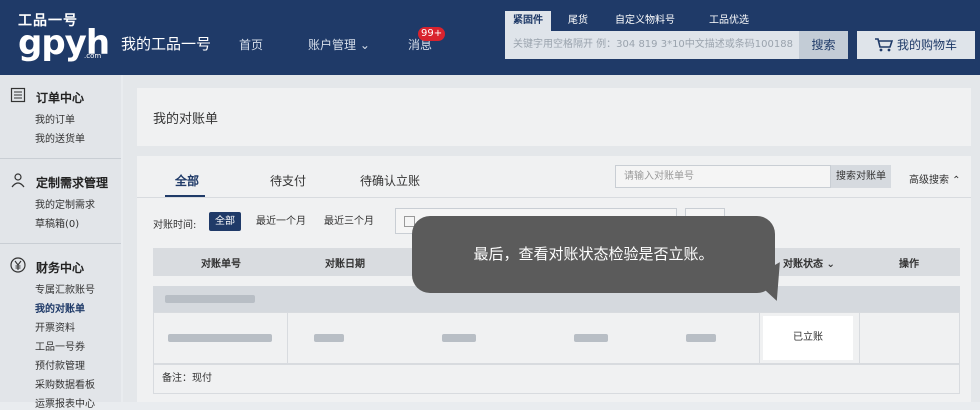 The height and width of the screenshot is (410, 980). What do you see at coordinates (345, 264) in the screenshot?
I see `column-statement-date: 对账日期` at bounding box center [345, 264].